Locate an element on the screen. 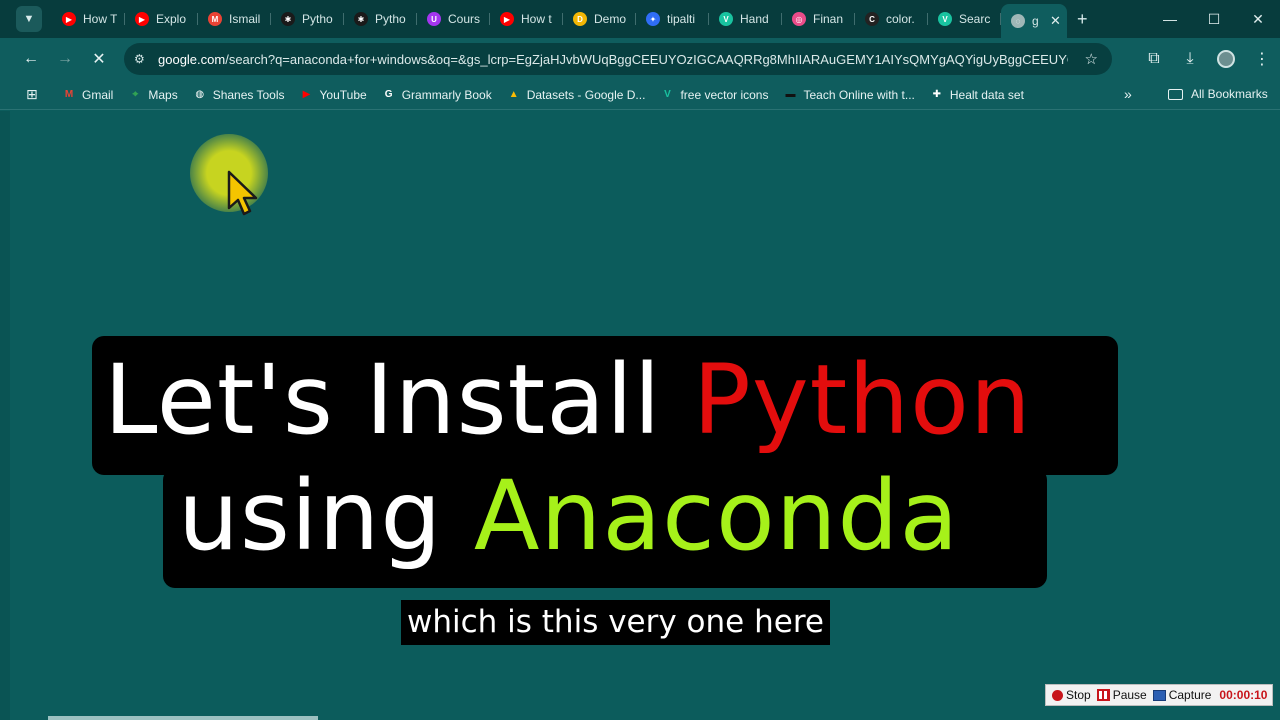 The width and height of the screenshot is (1280, 720). window-controls: — ☐ ✕ is located at coordinates (1214, 19).